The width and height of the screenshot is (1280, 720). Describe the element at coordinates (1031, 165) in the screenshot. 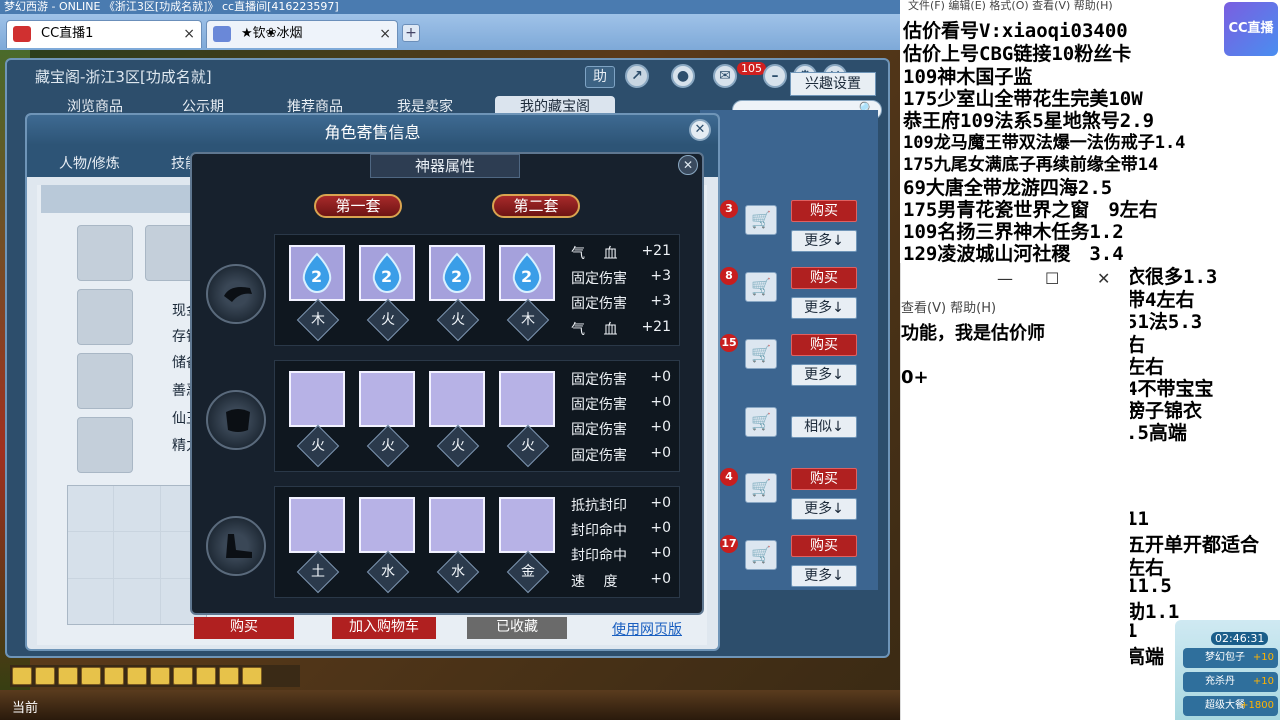

I see `overlay-line: 175九尾女满底子再续前缘全带14` at that location.